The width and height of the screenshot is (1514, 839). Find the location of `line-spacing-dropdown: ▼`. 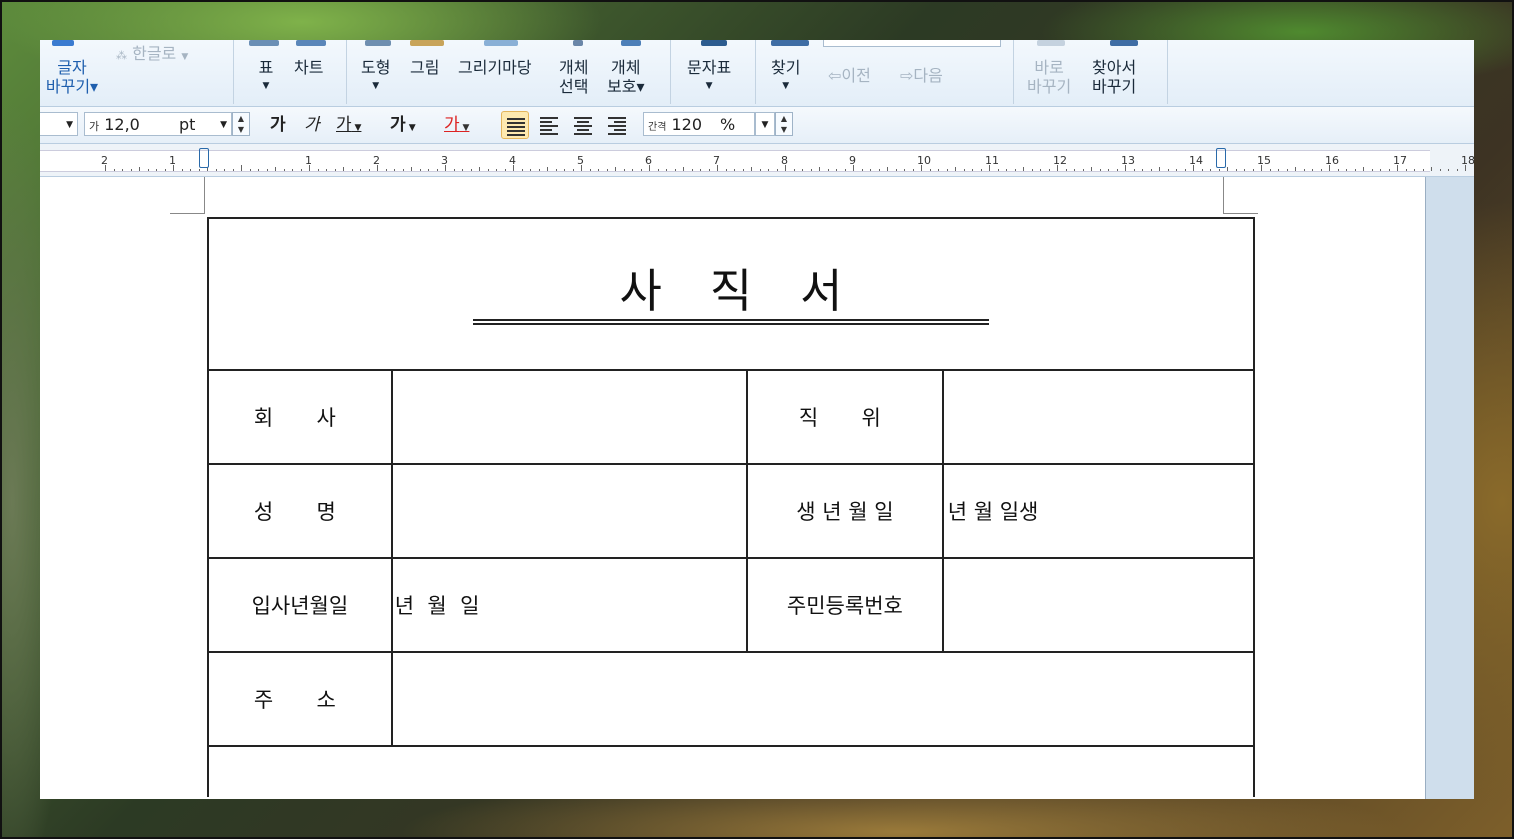

line-spacing-dropdown: ▼ is located at coordinates (765, 124).